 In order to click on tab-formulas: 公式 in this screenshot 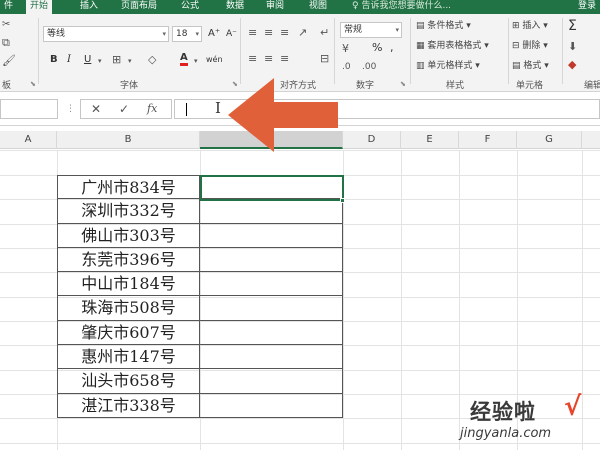, I will do `click(190, 7)`.